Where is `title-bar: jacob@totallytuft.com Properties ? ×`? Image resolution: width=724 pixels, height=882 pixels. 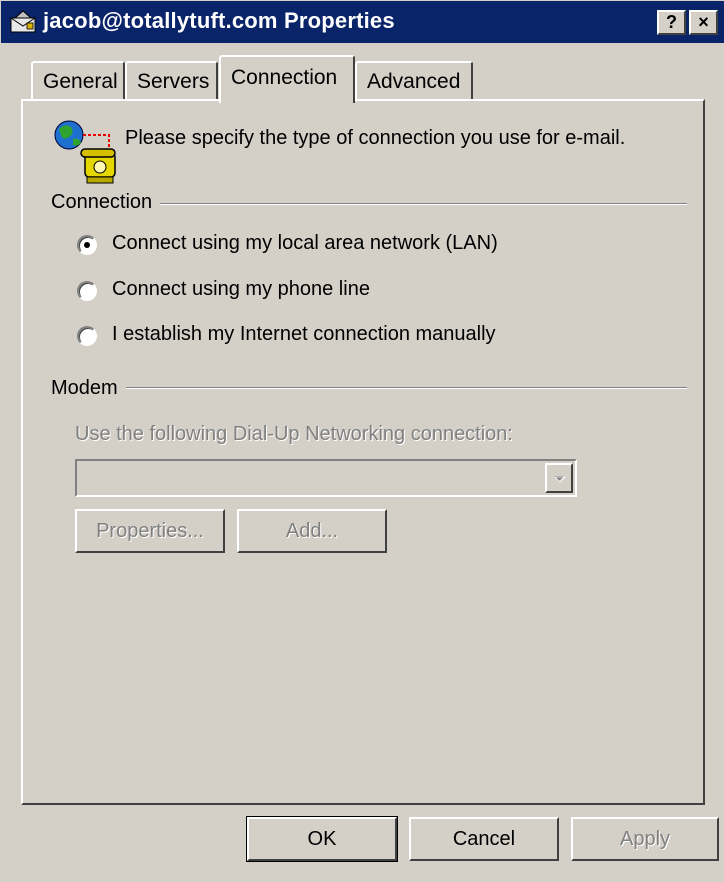
title-bar: jacob@totallytuft.com Properties ? × is located at coordinates (362, 22).